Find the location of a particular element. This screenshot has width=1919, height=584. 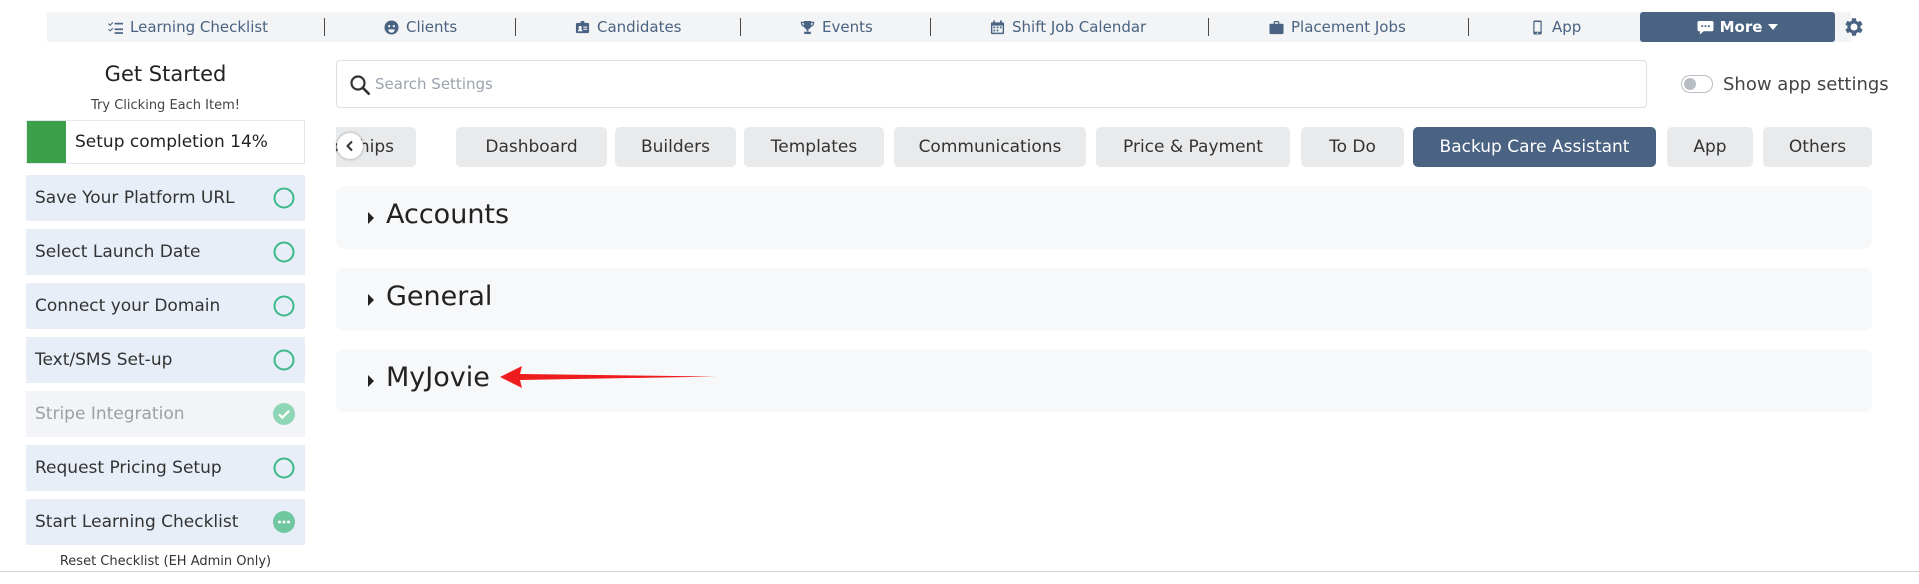

more-button-label: More is located at coordinates (1741, 27).